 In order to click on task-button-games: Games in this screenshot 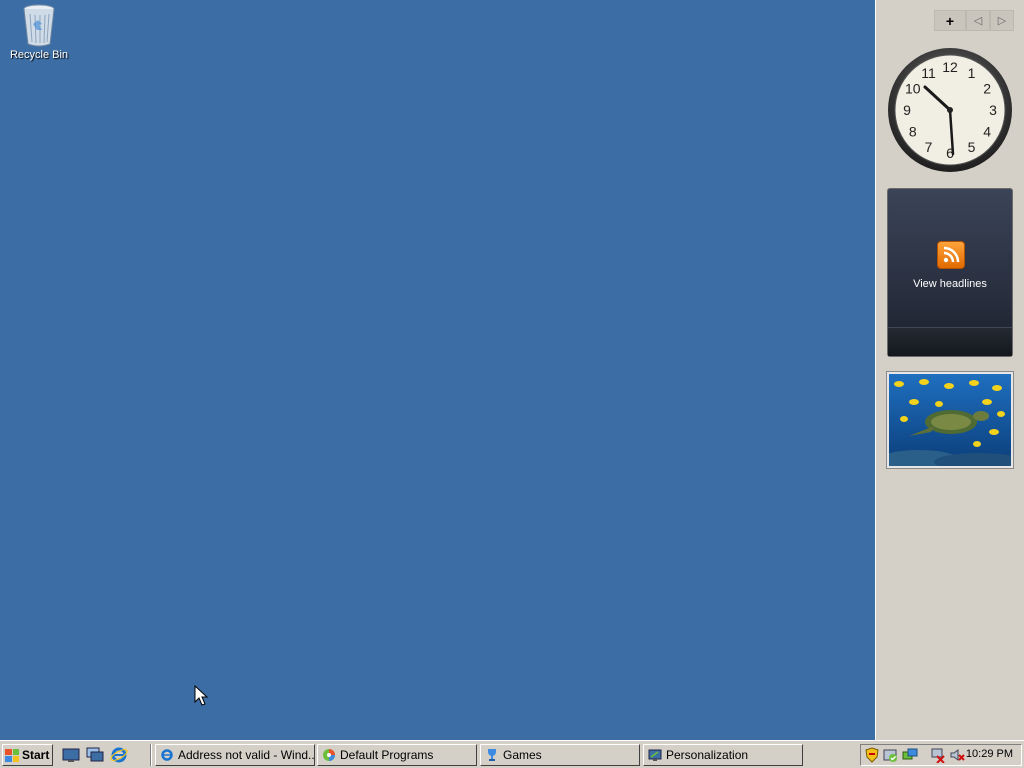, I will do `click(560, 755)`.